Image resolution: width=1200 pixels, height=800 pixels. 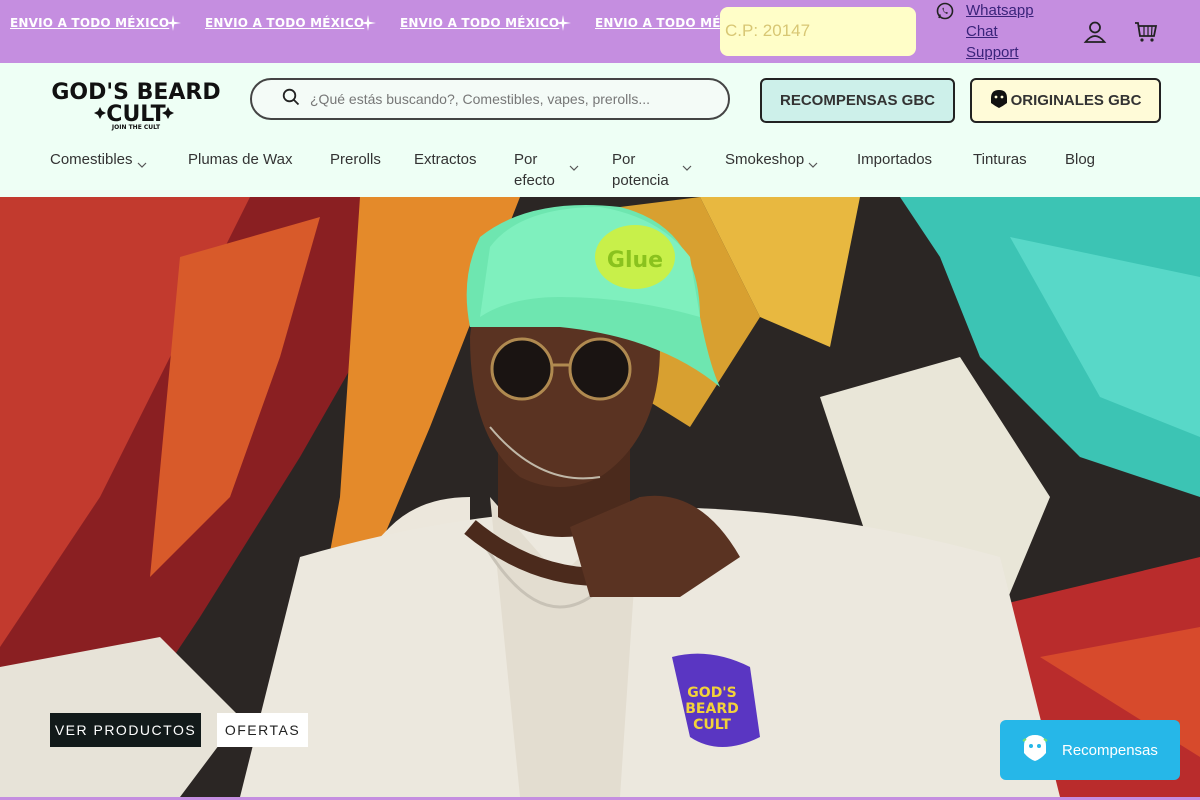 I want to click on nav-label: Prerolls, so click(x=355, y=159).